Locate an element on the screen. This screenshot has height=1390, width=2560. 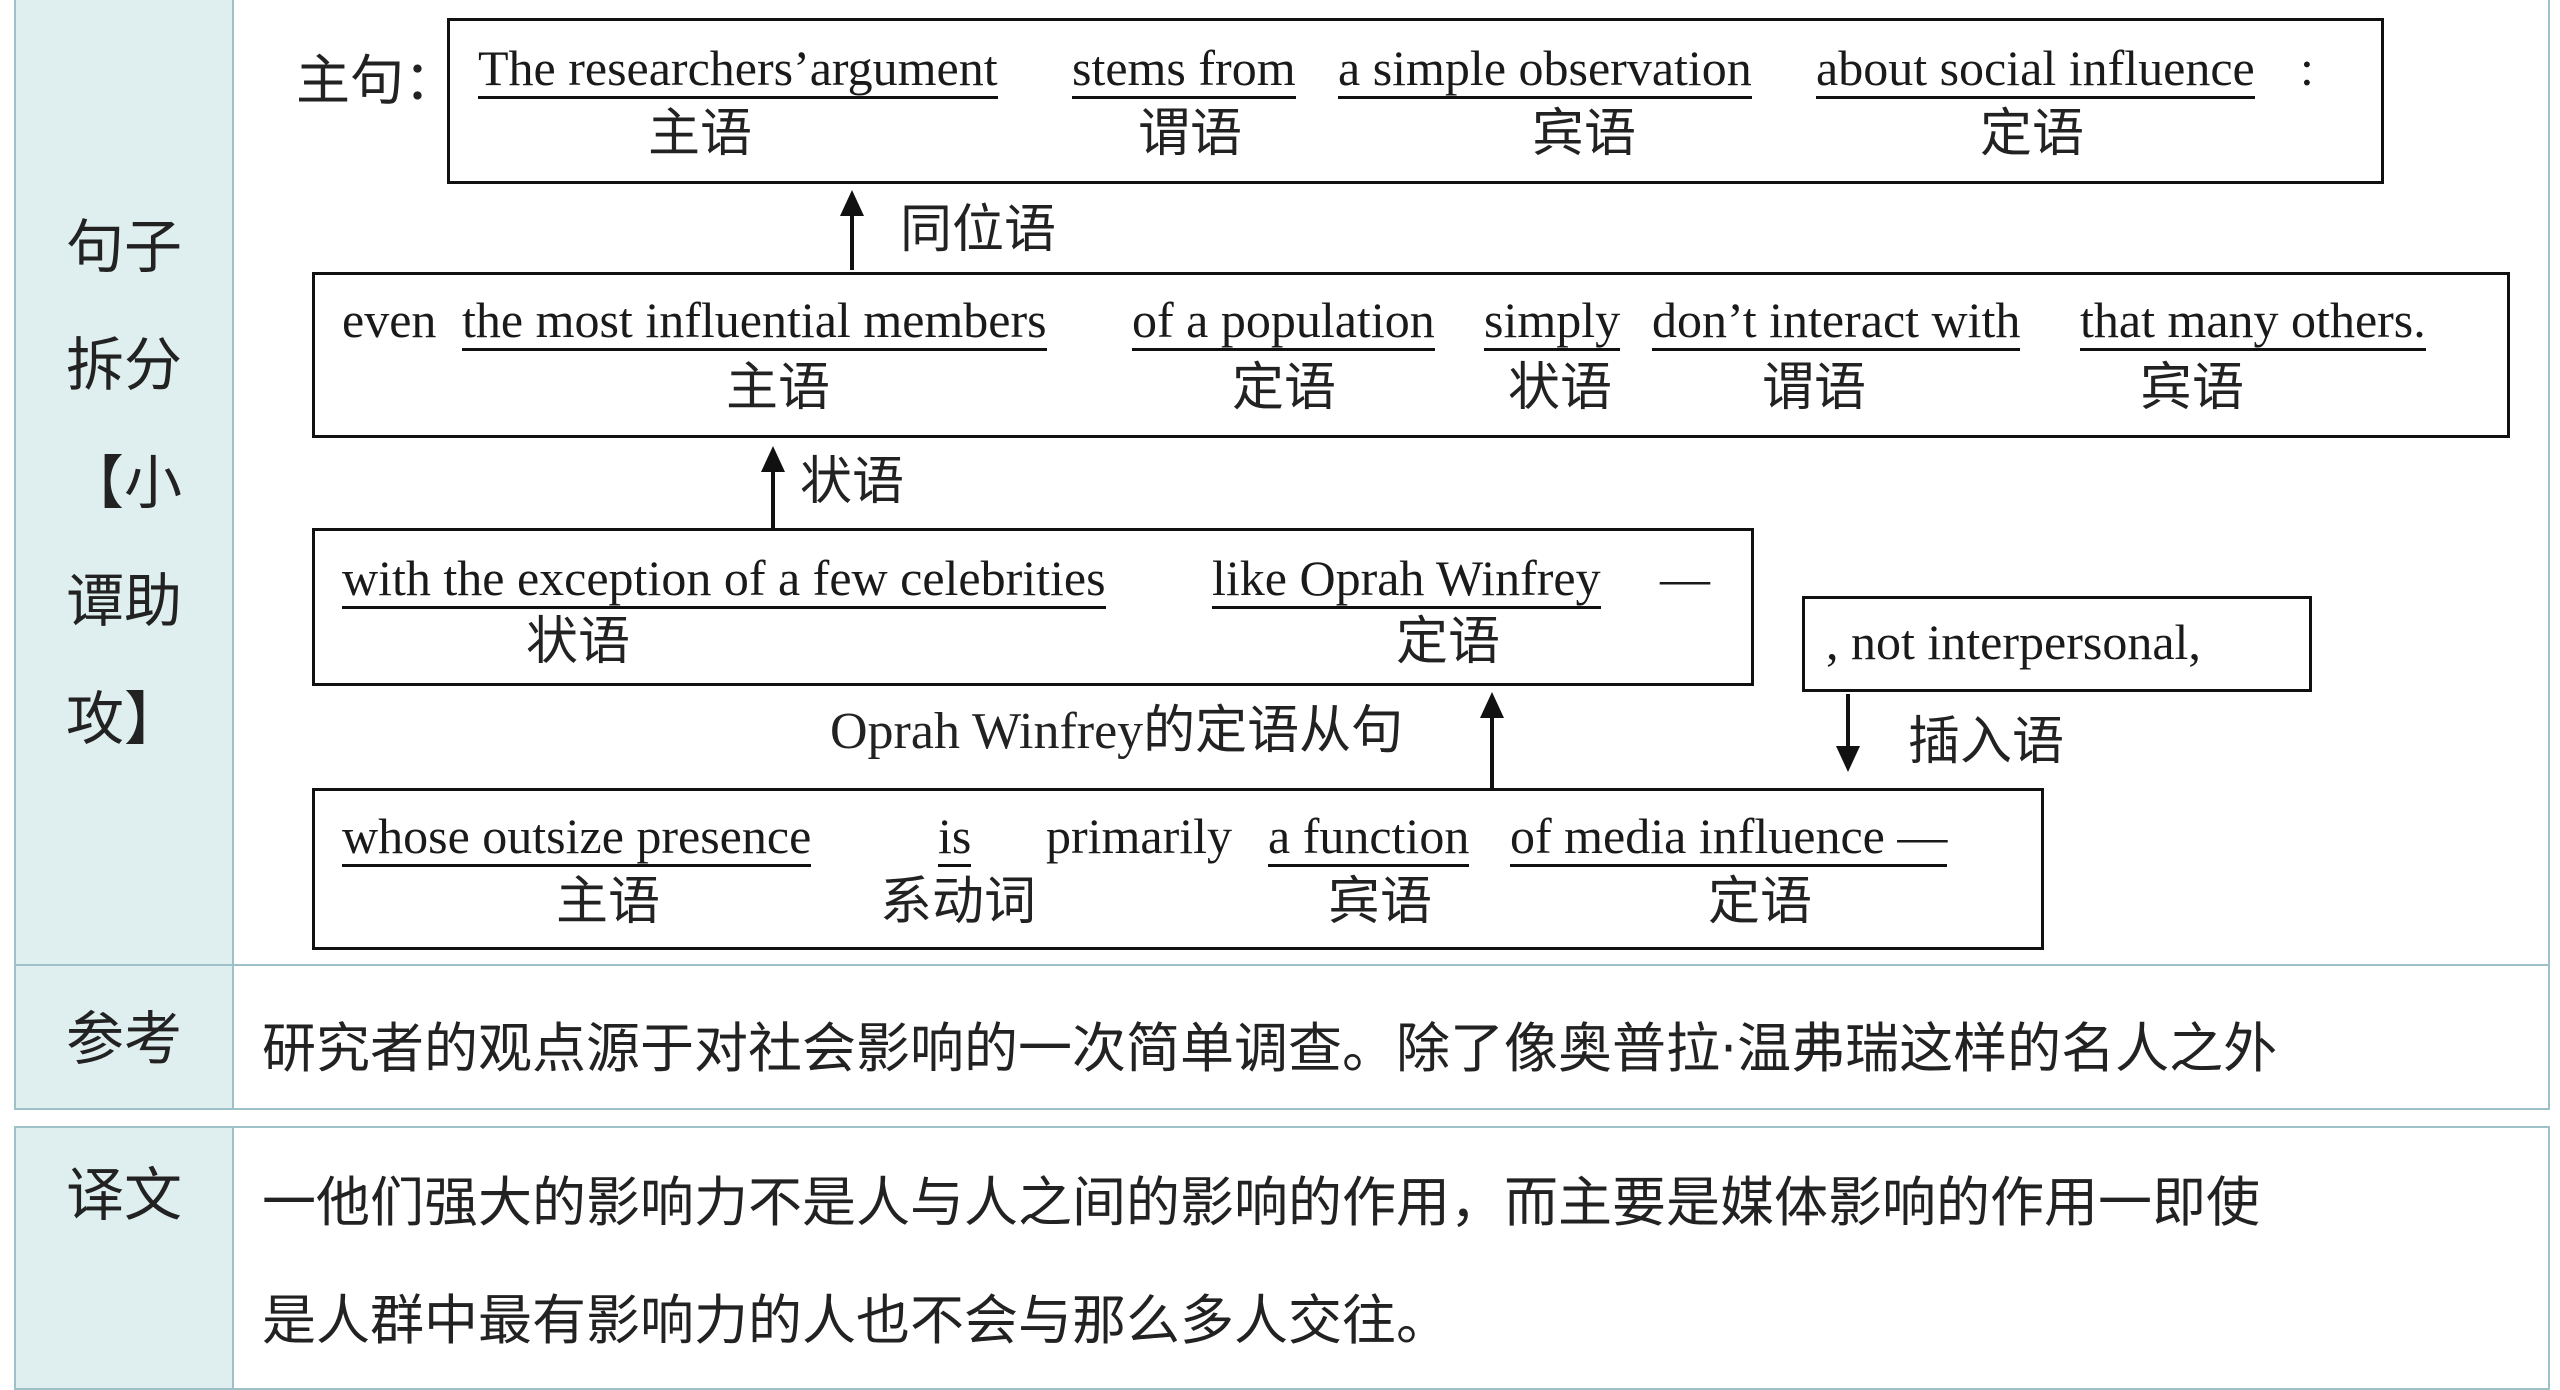
box2-lead: even is located at coordinates (389, 320).